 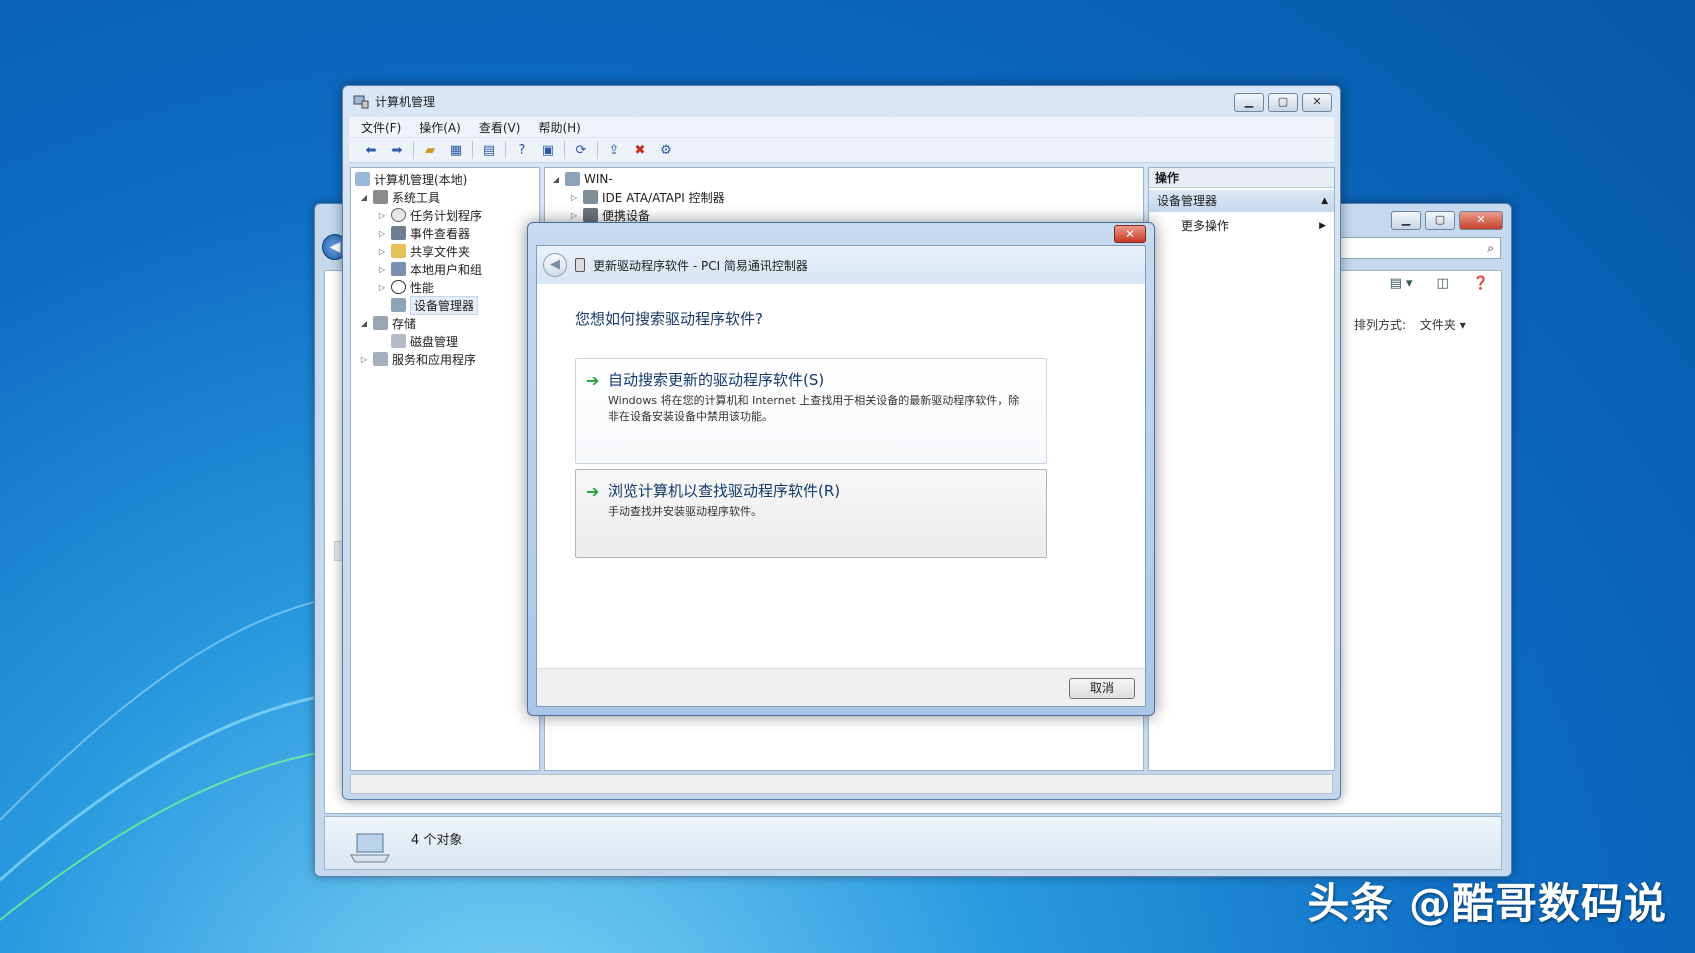 I want to click on minimize-button: ▁, so click(x=1249, y=102).